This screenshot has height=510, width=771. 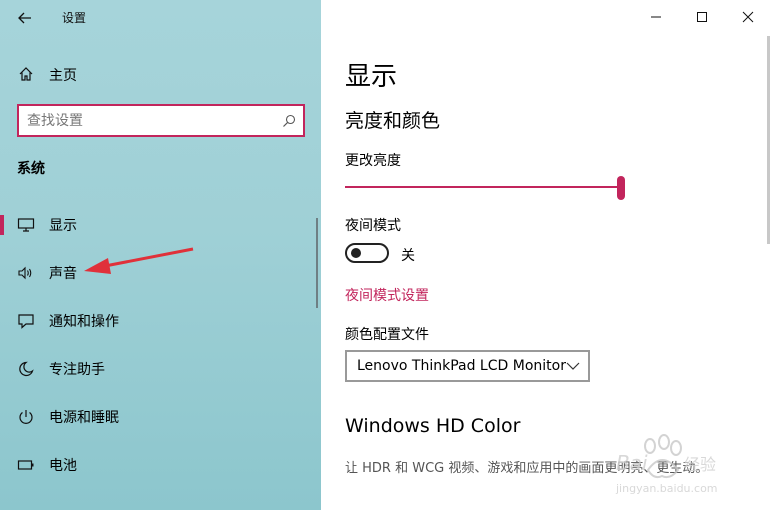 What do you see at coordinates (371, 77) in the screenshot?
I see `page-title: 显示` at bounding box center [371, 77].